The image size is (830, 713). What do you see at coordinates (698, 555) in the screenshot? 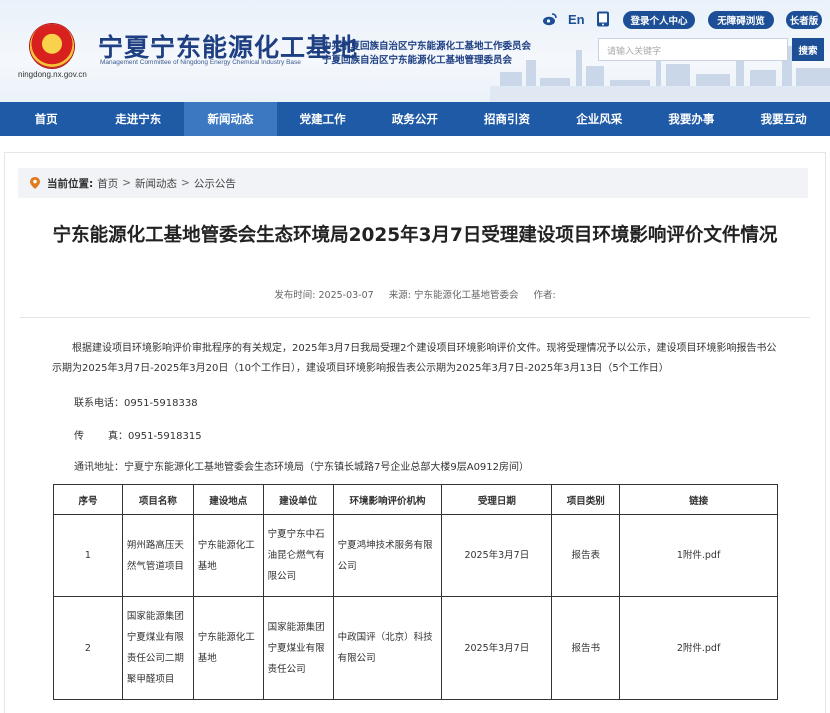
I see `cell-attachment-link: 1附件.pdf` at bounding box center [698, 555].